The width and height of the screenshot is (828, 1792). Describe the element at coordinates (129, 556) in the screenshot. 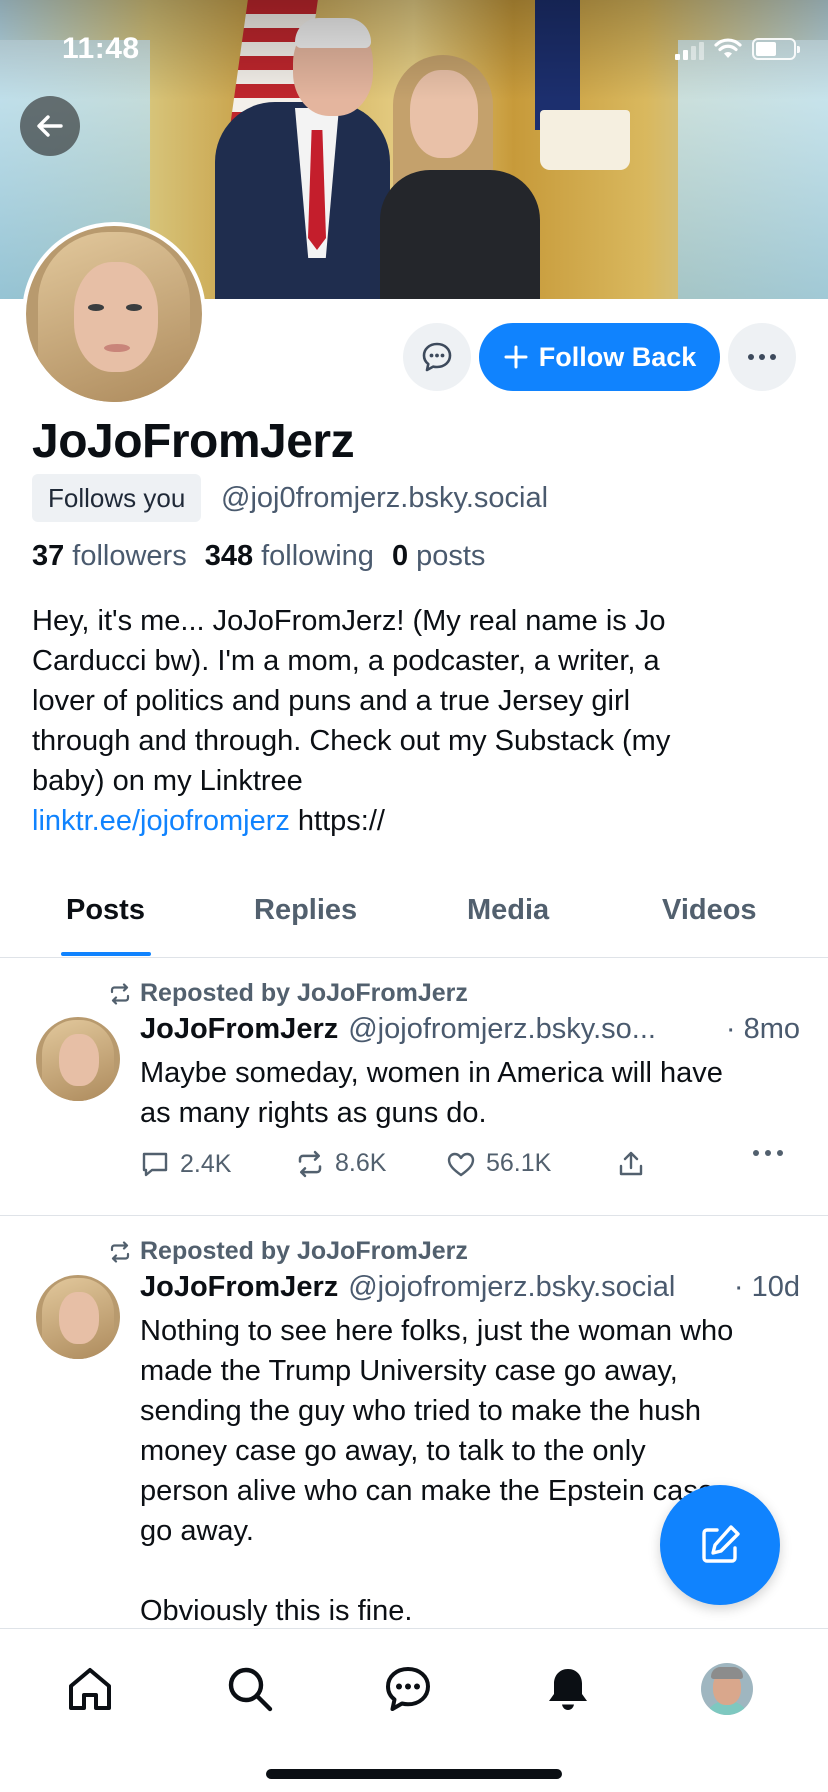

I see `followers-label: followers` at that location.